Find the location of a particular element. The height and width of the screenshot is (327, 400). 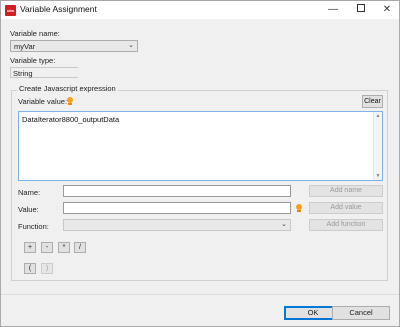

variable-value-label: Variable value: is located at coordinates (43, 101).